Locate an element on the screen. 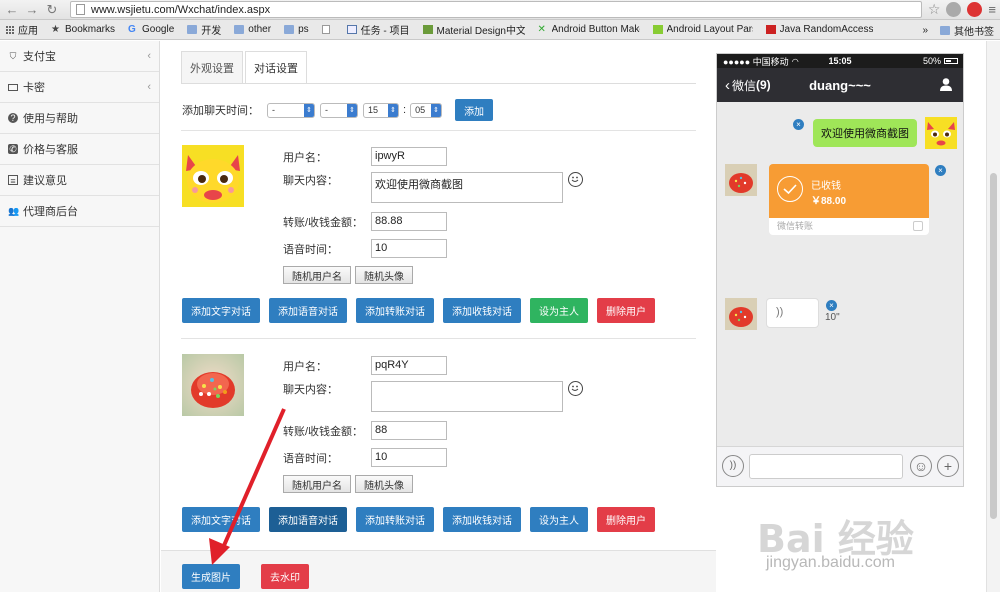 The image size is (1000, 592). username-label: 用户名： is located at coordinates (305, 366).